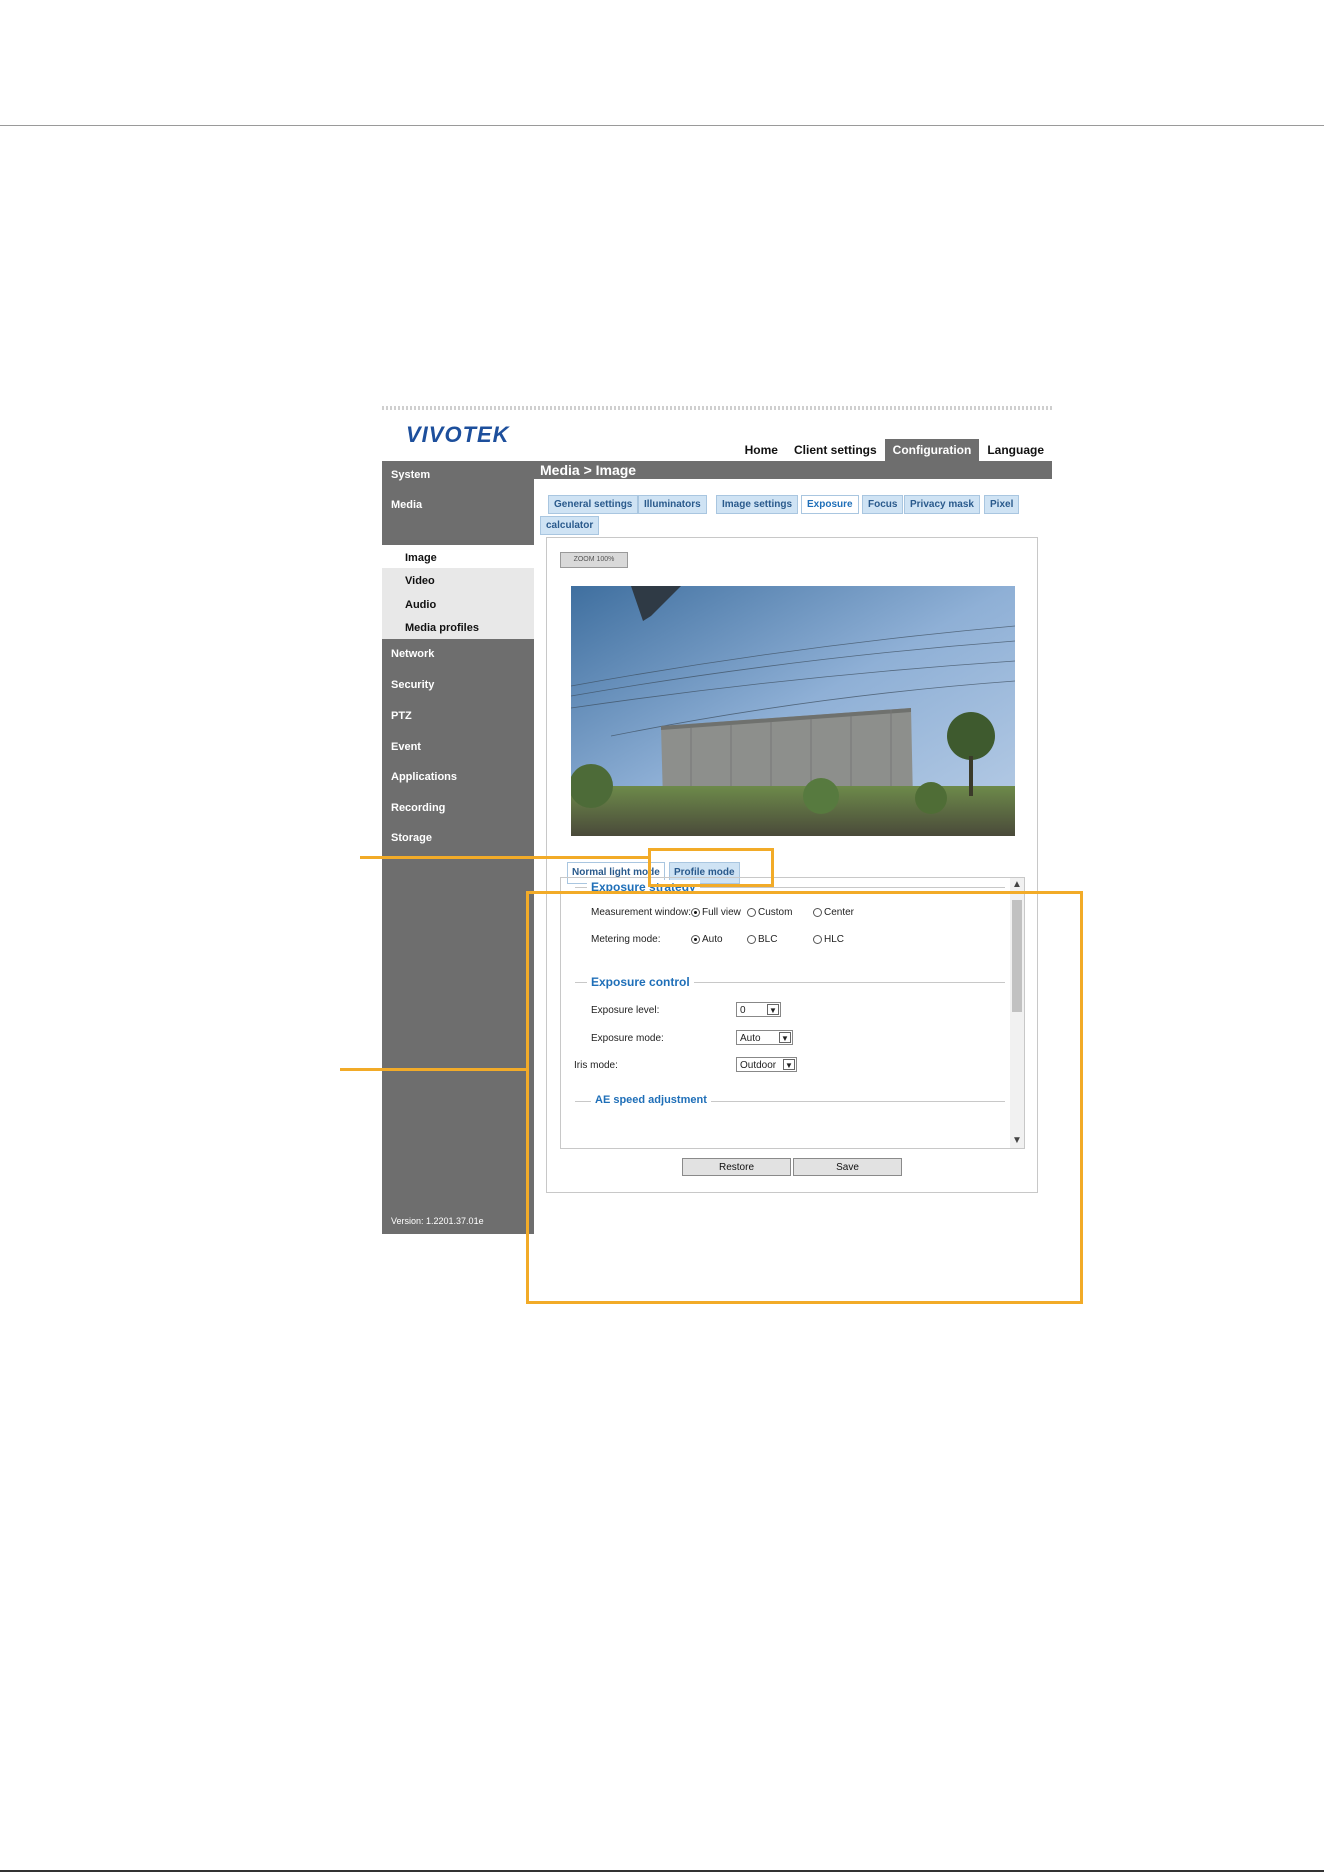  Describe the element at coordinates (420, 605) in the screenshot. I see `sidebar-subitem-audio: Audio` at that location.